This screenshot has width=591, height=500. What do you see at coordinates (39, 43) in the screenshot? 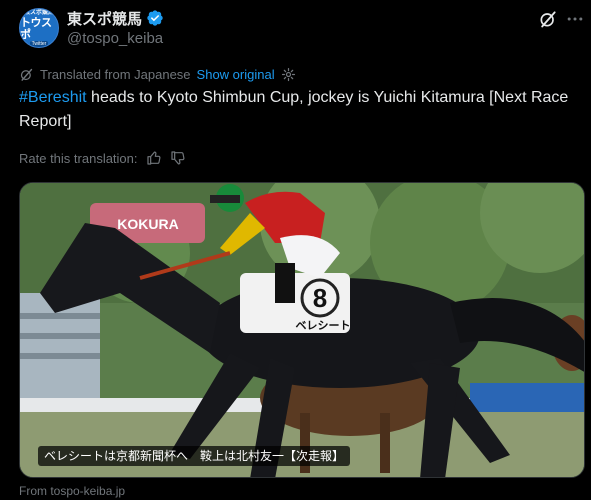
I see `avatar-text-bottom: Twitter` at bounding box center [39, 43].